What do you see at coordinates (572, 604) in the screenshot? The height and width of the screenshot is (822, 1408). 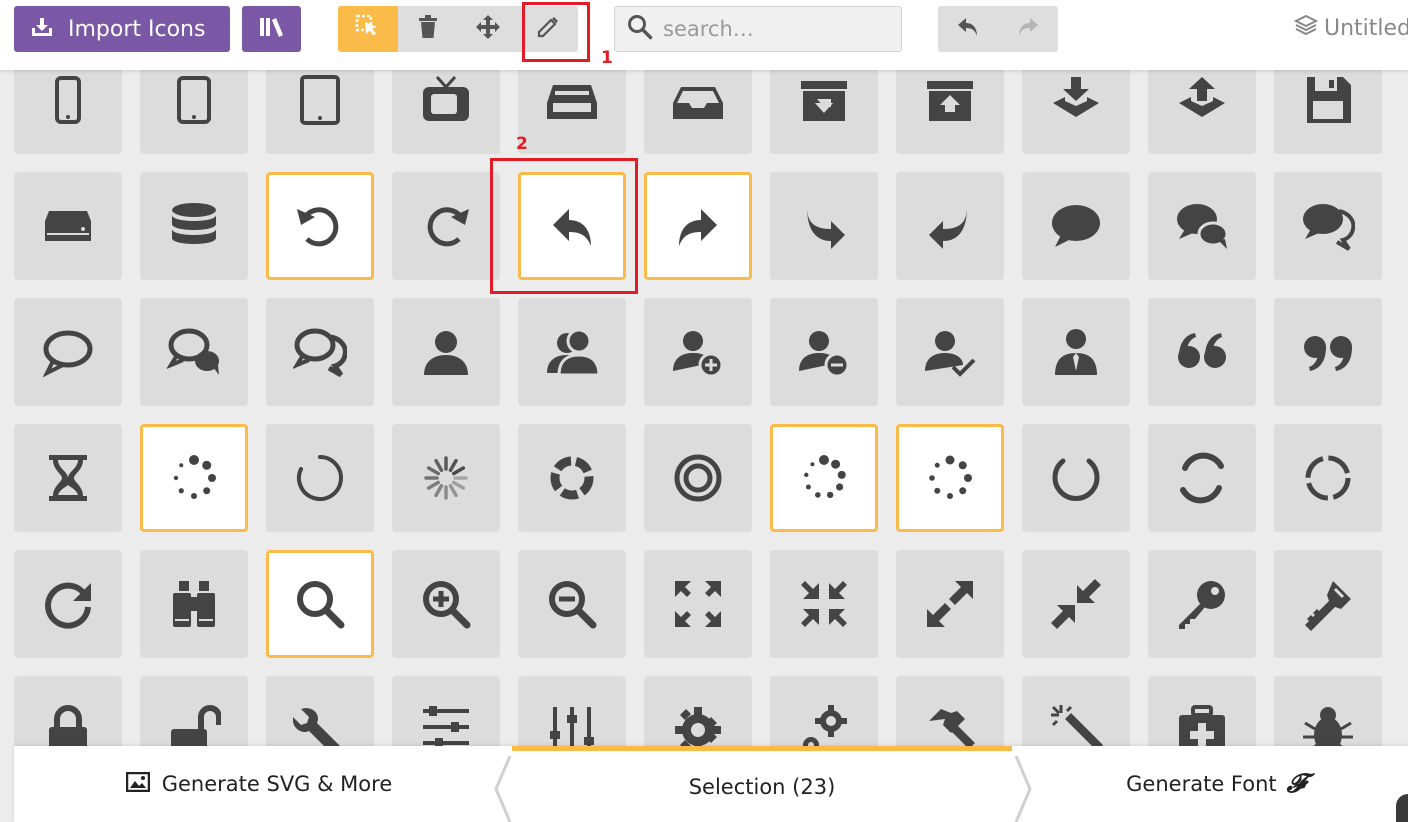 I see `icon-tile-zoom-out` at bounding box center [572, 604].